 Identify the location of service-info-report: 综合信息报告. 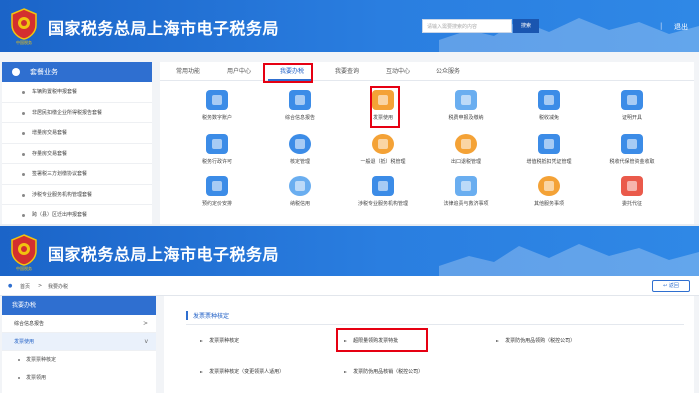
(300, 105).